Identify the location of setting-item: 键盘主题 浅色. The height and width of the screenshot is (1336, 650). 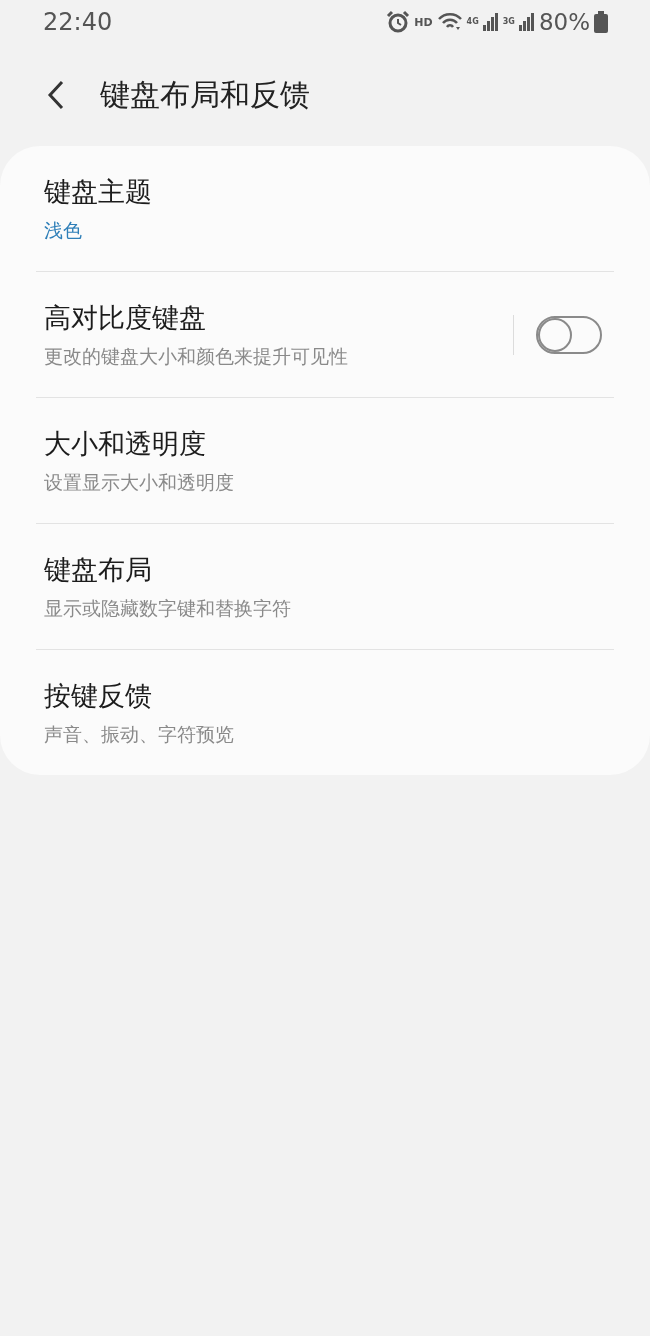
(325, 209).